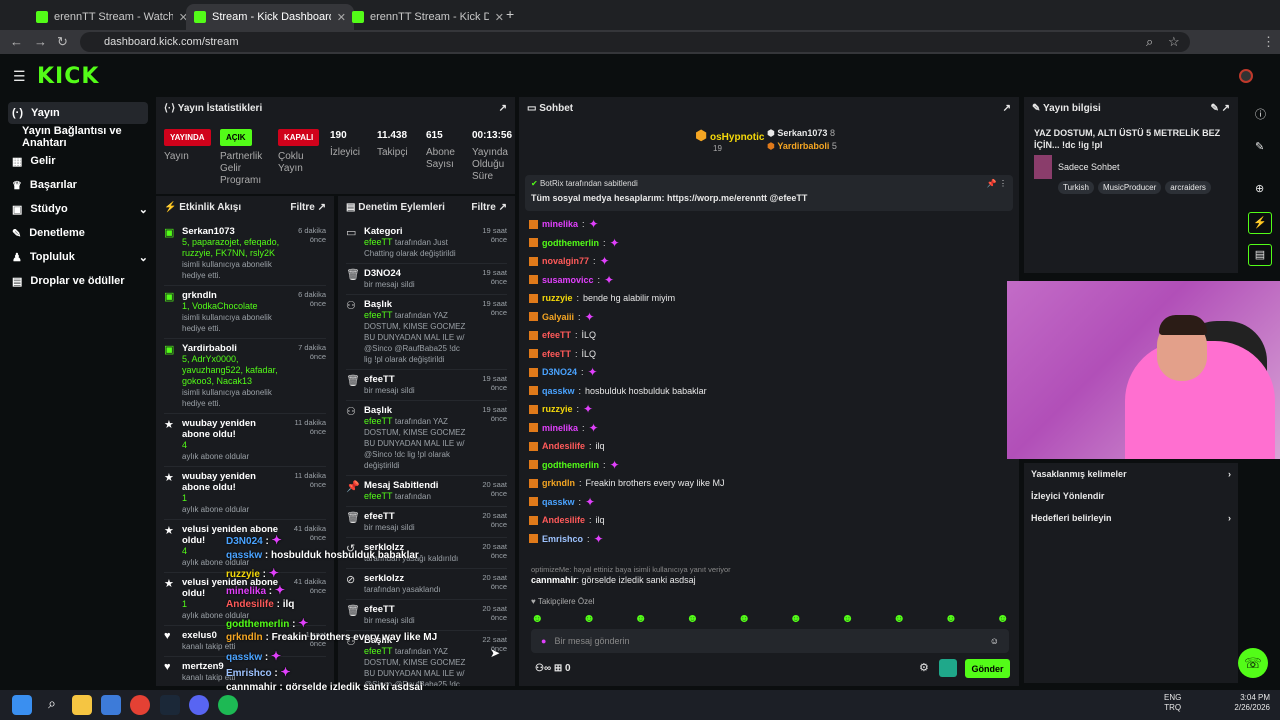 This screenshot has height=720, width=1280. Describe the element at coordinates (208, 231) in the screenshot. I see `activity-title: Serkan1073` at that location.